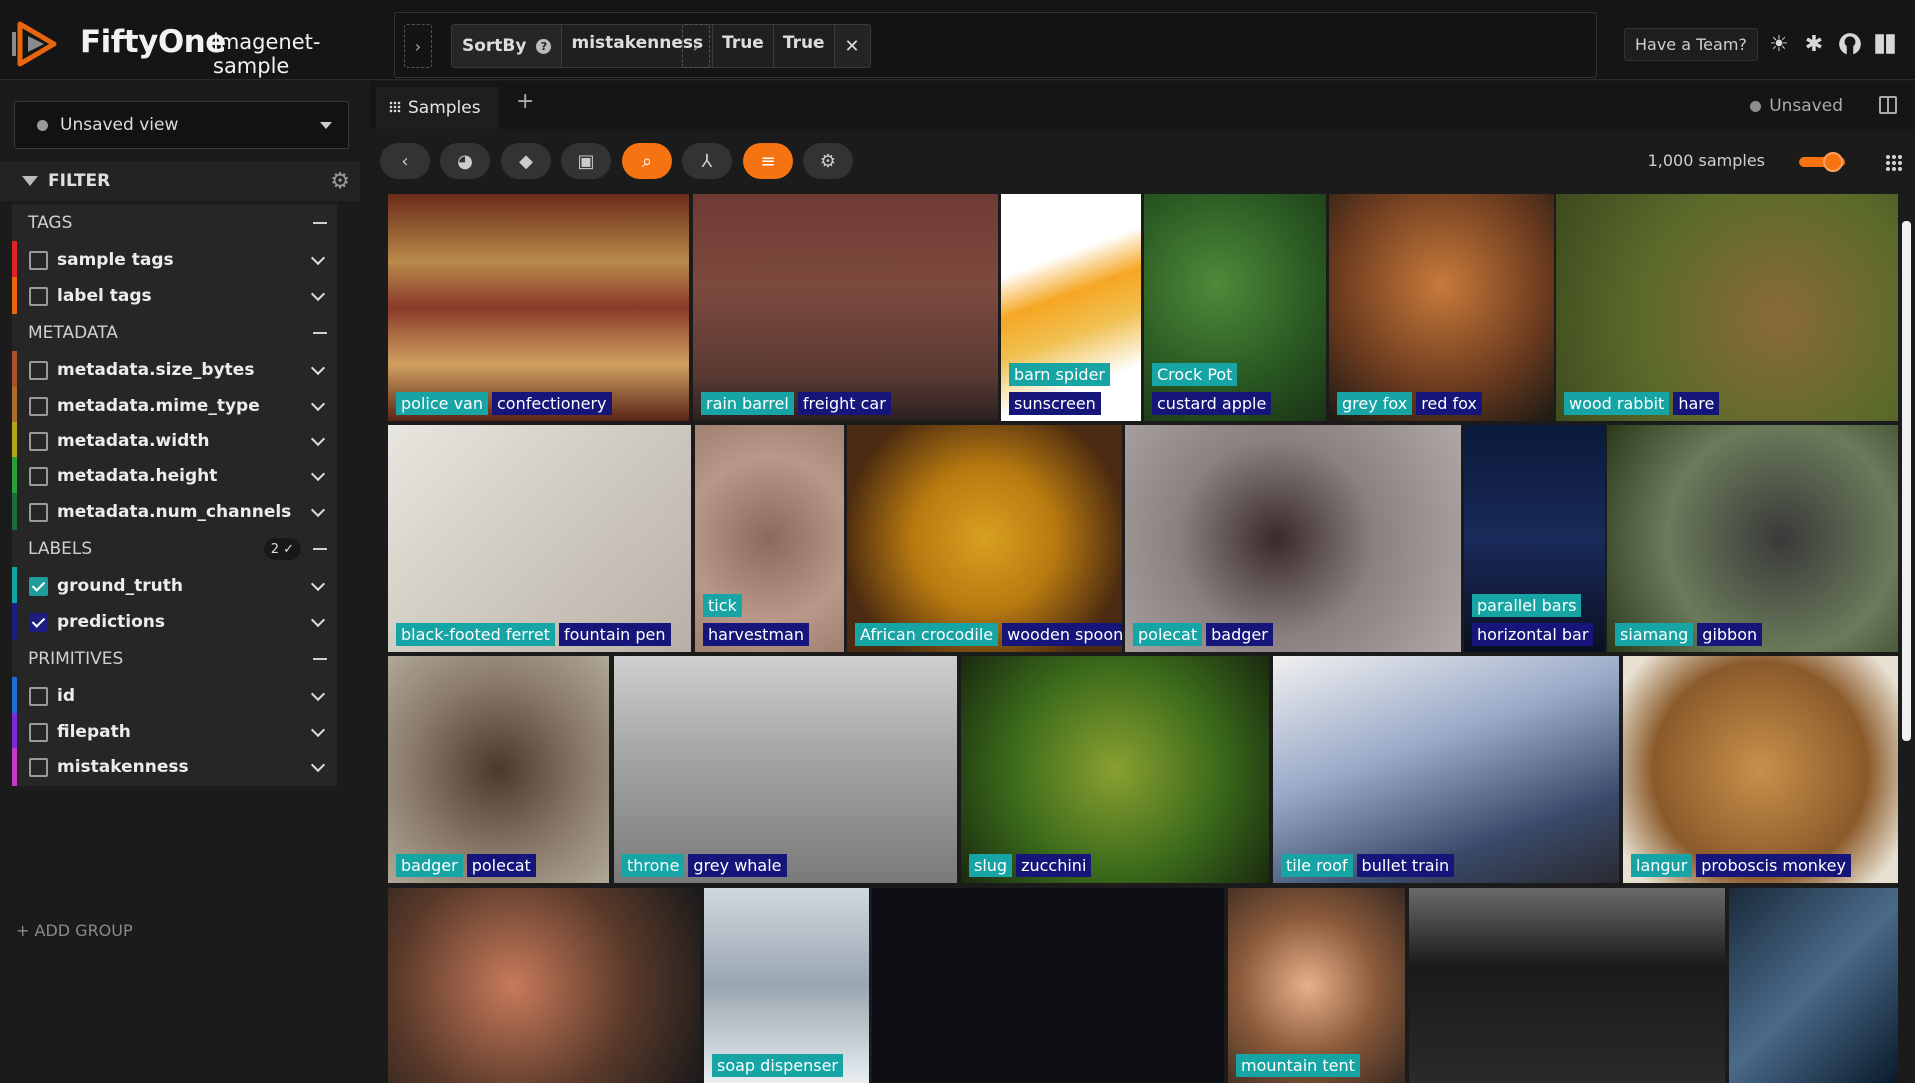 The height and width of the screenshot is (1083, 1915). Describe the element at coordinates (498, 769) in the screenshot. I see `sample-tile: badger polecat` at that location.